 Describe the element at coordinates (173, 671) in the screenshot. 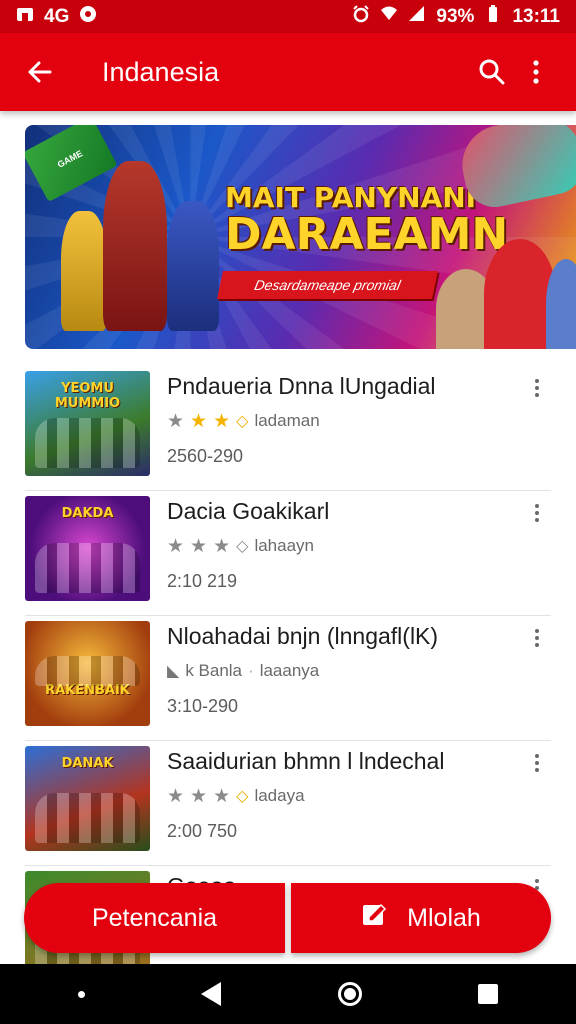

I see `tag-icon: ◣` at that location.